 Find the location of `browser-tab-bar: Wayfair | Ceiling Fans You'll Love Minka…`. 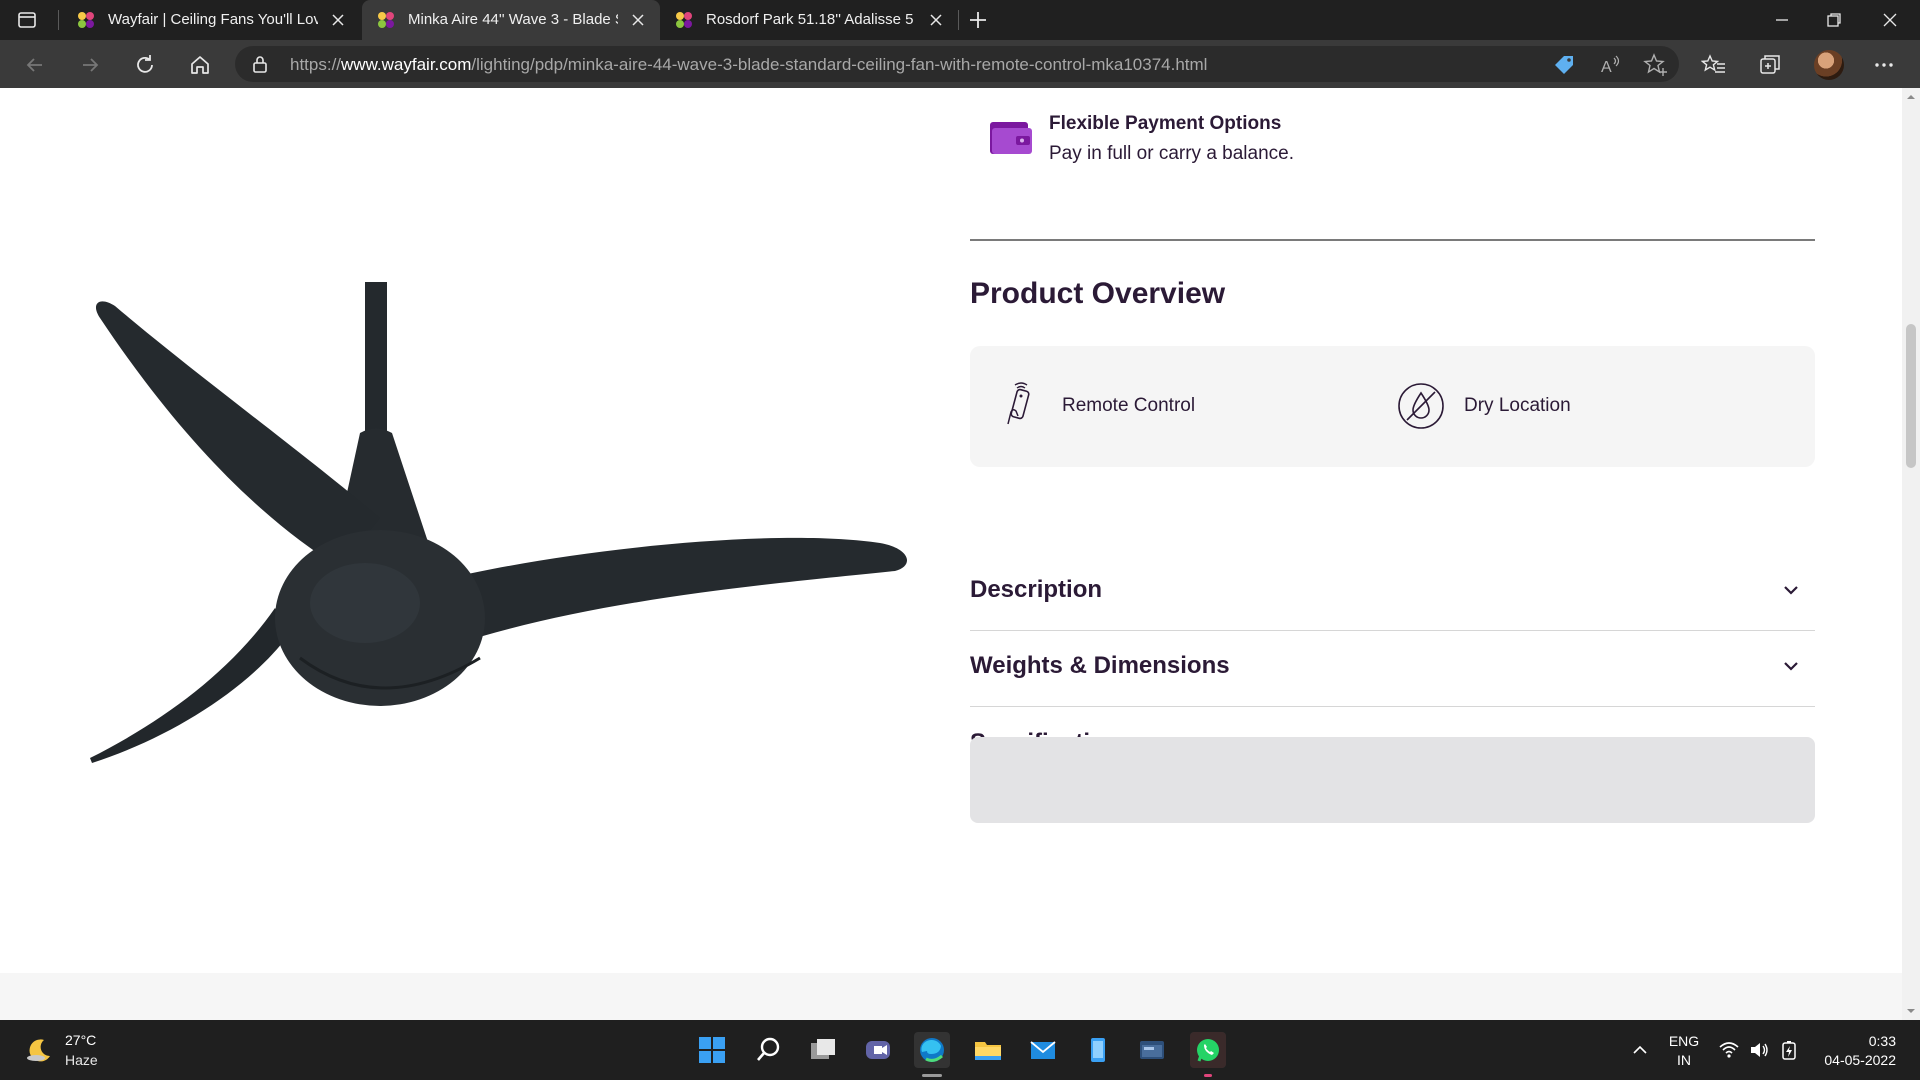

browser-tab-bar: Wayfair | Ceiling Fans You'll Love Minka… is located at coordinates (960, 20).